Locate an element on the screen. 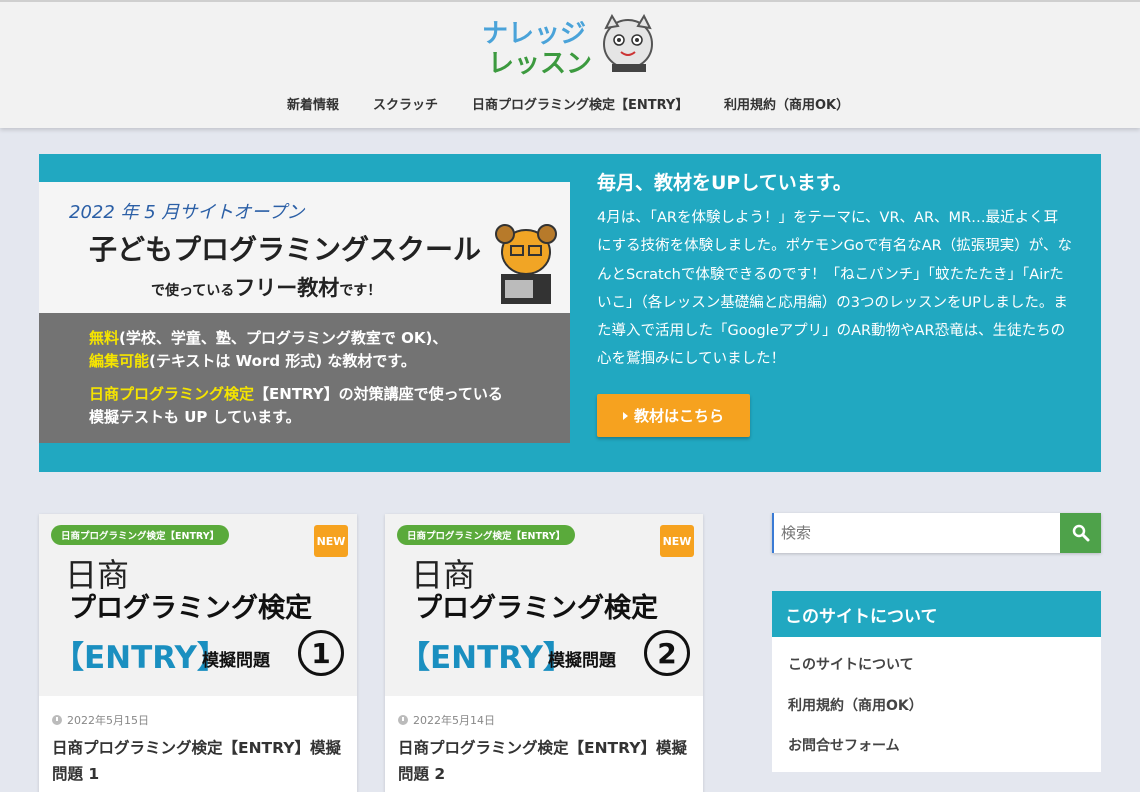 Image resolution: width=1140 pixels, height=792 pixels. nav-item-terms: 利用規約（商用OK） is located at coordinates (786, 103).